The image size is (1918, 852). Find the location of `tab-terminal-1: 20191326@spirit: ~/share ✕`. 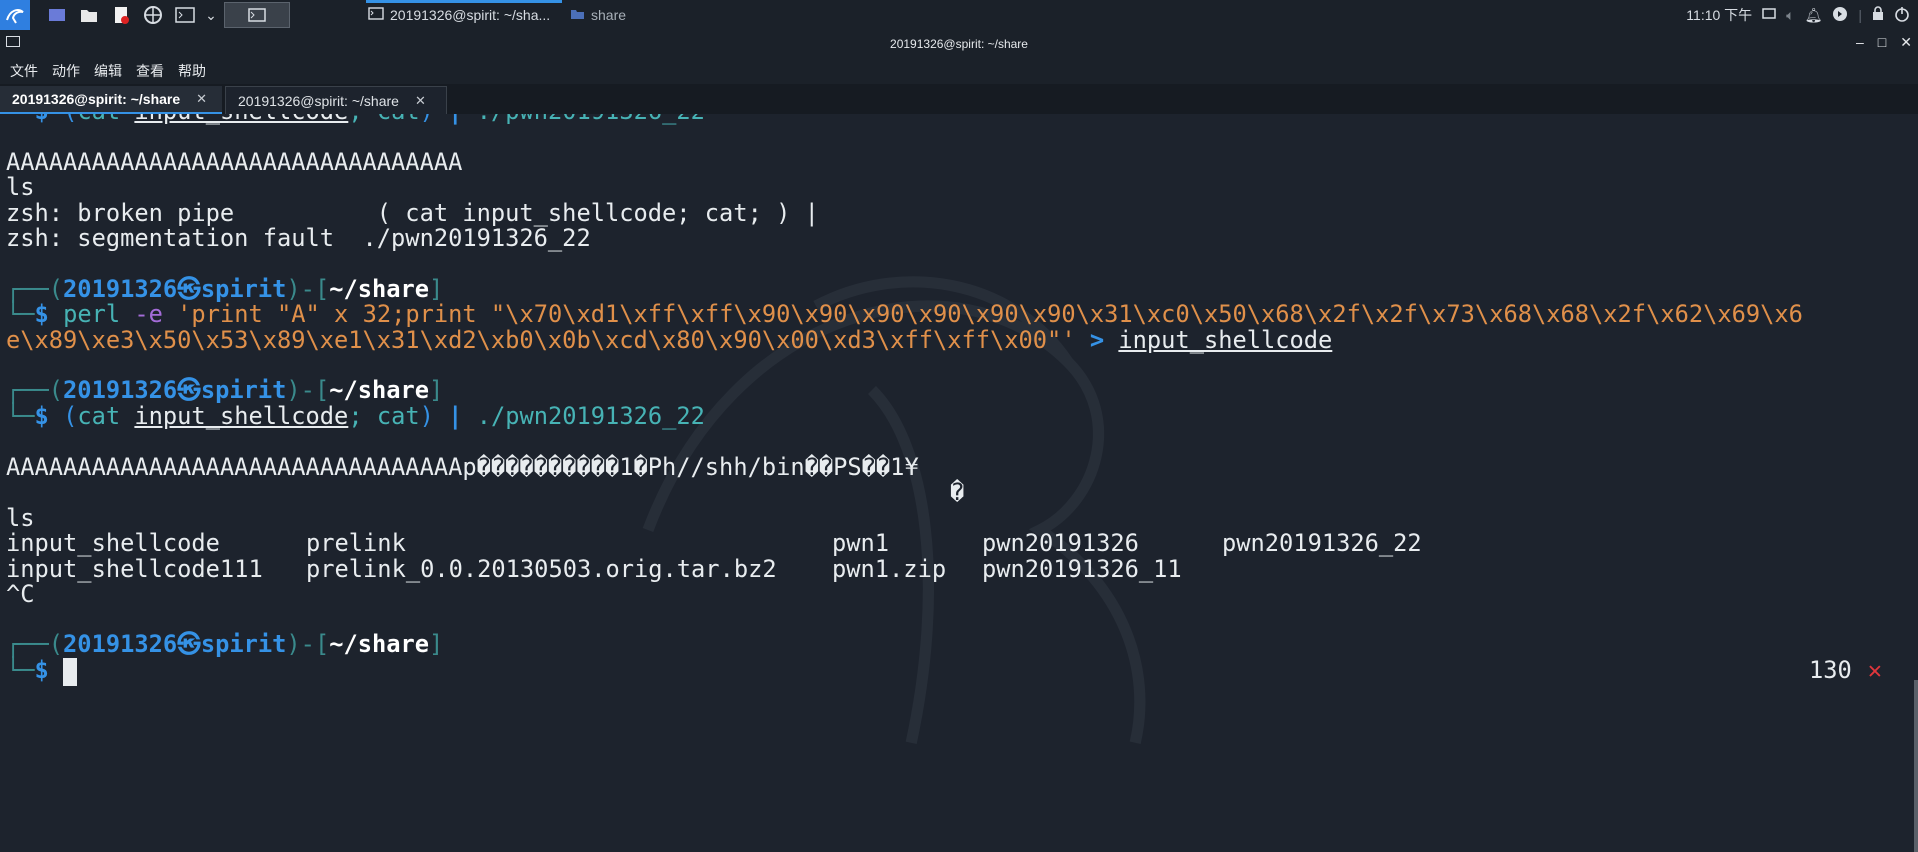

tab-terminal-1: 20191326@spirit: ~/share ✕ is located at coordinates (111, 100).